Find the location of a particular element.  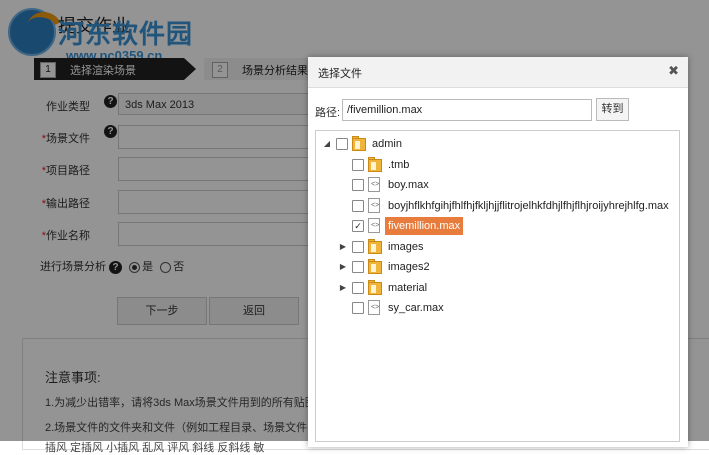

tree-item-label: fivemillion.max is located at coordinates (424, 226).